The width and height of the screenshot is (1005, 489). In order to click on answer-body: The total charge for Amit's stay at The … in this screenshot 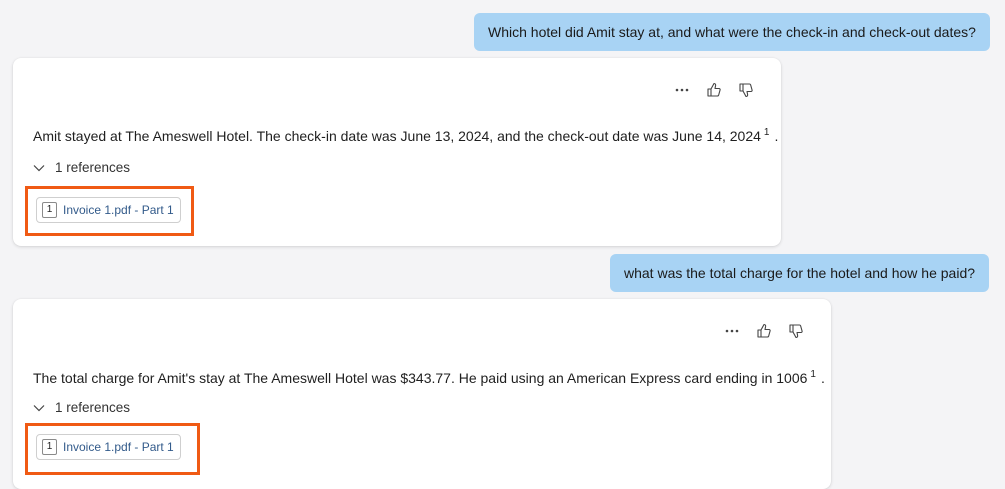, I will do `click(420, 378)`.